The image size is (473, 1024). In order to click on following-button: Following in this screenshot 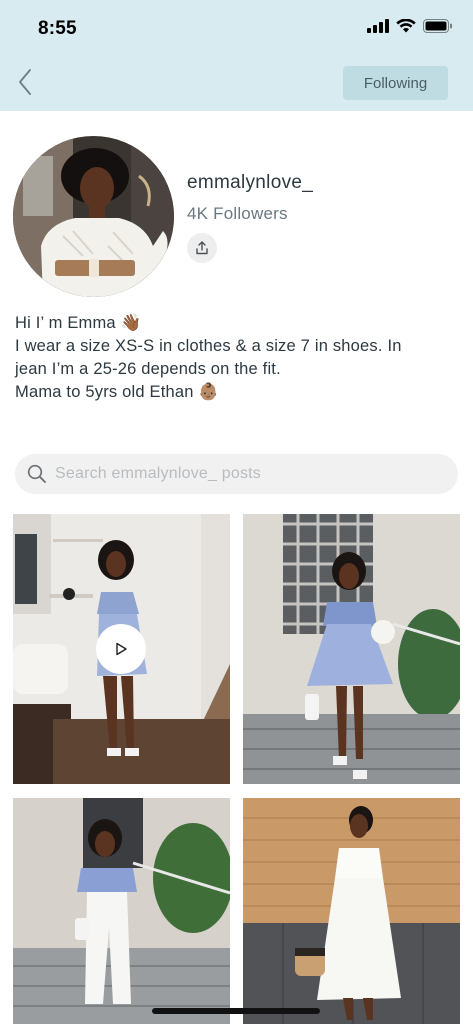, I will do `click(395, 83)`.